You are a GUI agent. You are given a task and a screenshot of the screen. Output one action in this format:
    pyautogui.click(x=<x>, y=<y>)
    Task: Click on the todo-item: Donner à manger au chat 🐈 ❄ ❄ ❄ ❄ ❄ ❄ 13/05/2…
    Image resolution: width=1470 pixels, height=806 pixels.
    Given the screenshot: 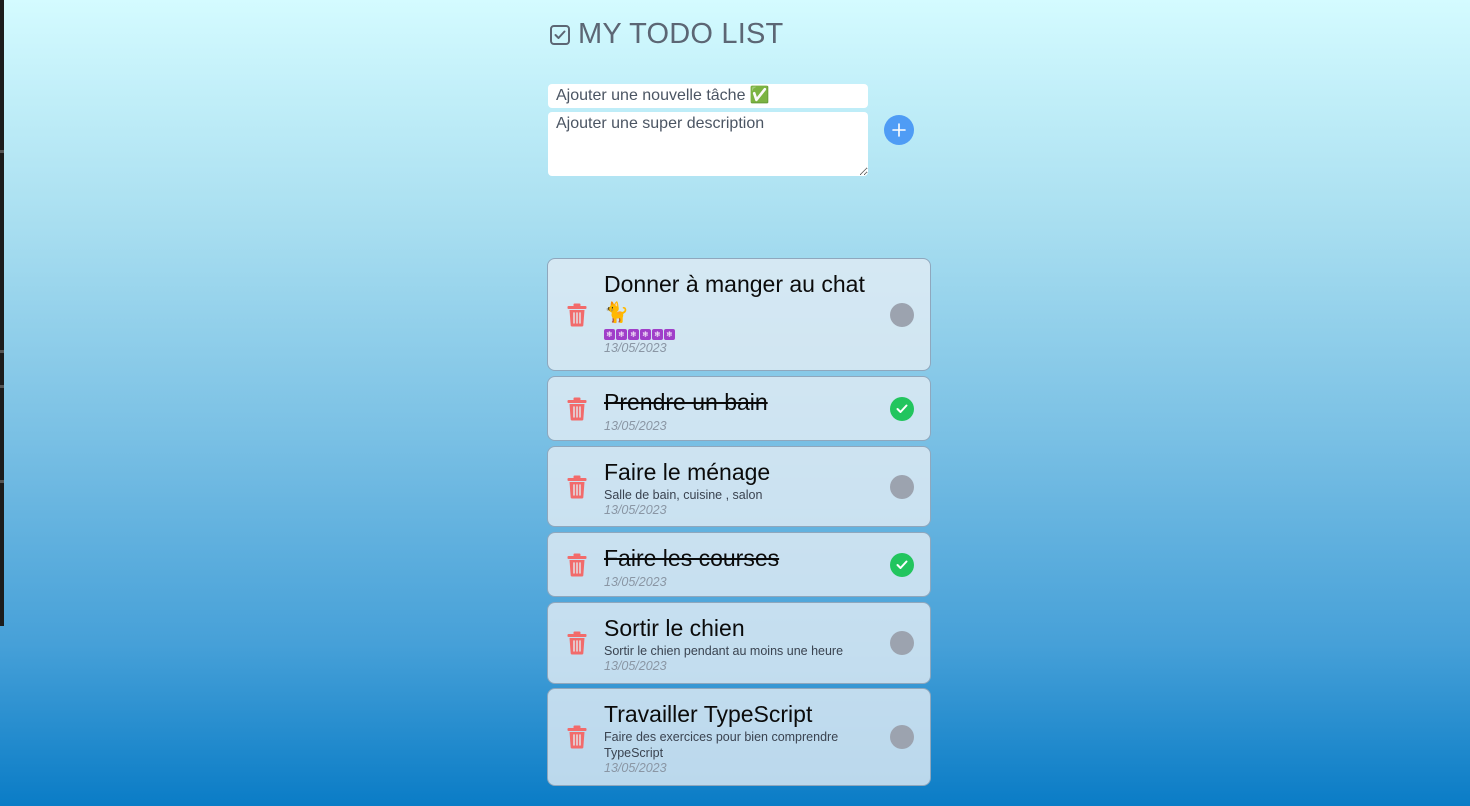 What is the action you would take?
    pyautogui.click(x=739, y=314)
    